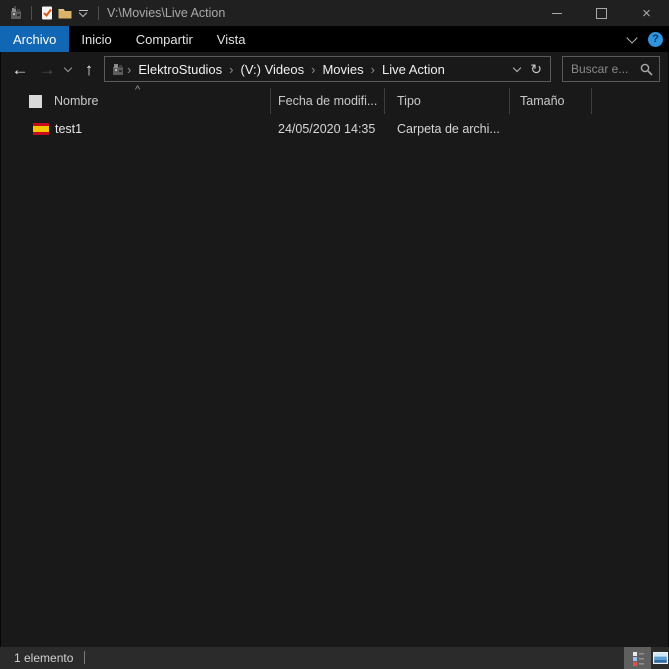  I want to click on qat-customize-dropdown, so click(83, 13).